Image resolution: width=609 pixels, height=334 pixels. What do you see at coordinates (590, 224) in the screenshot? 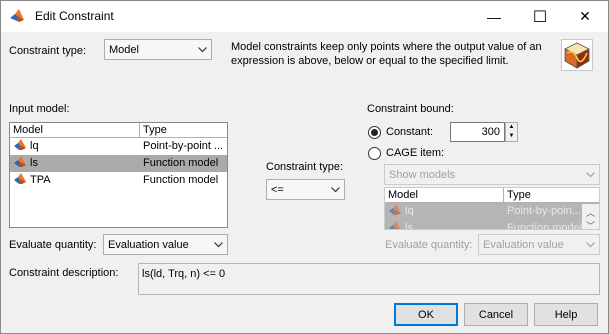
I see `scroll-down-icon: ﹀` at bounding box center [590, 224].